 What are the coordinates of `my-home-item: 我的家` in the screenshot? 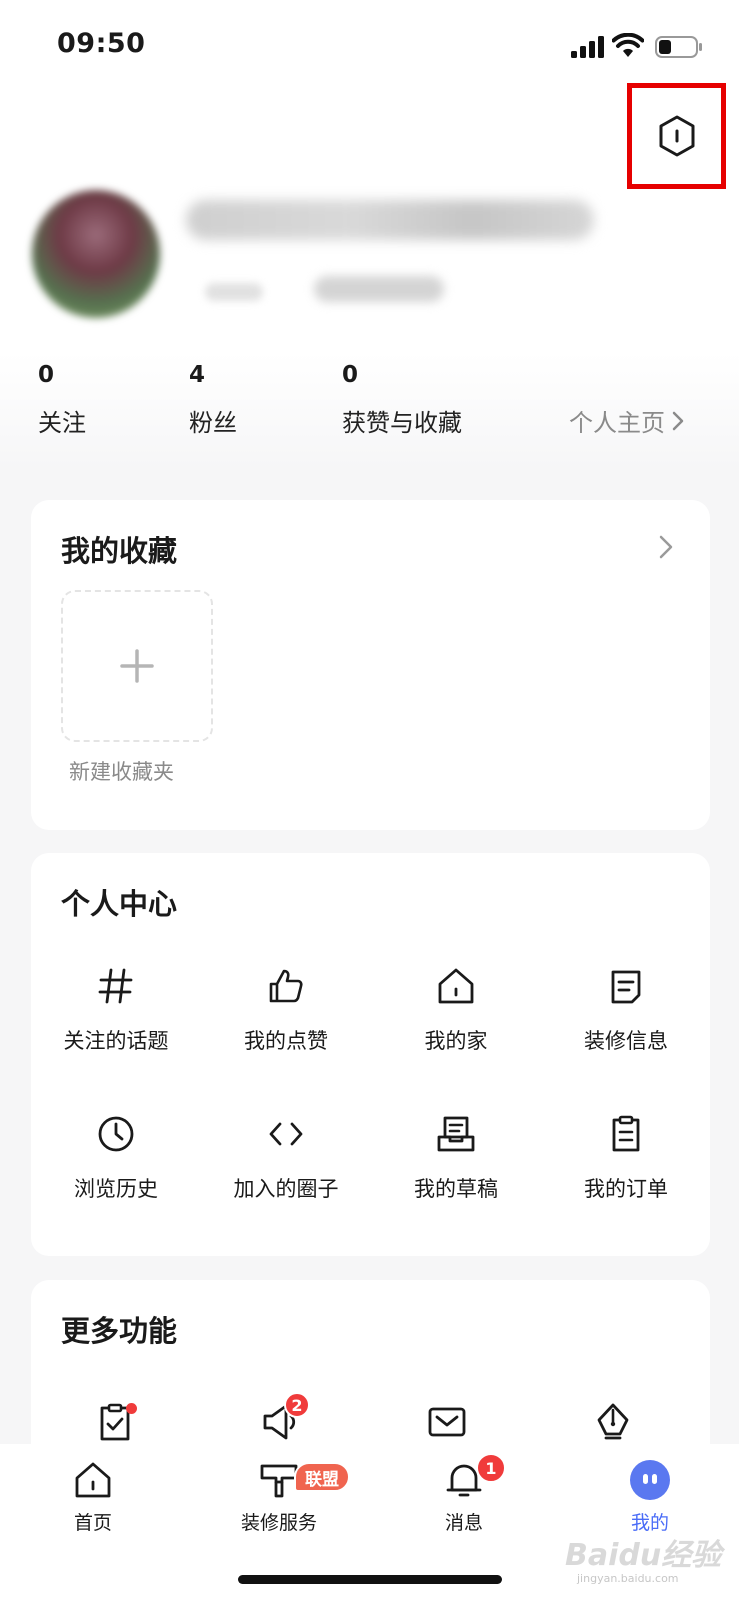 It's located at (456, 1010).